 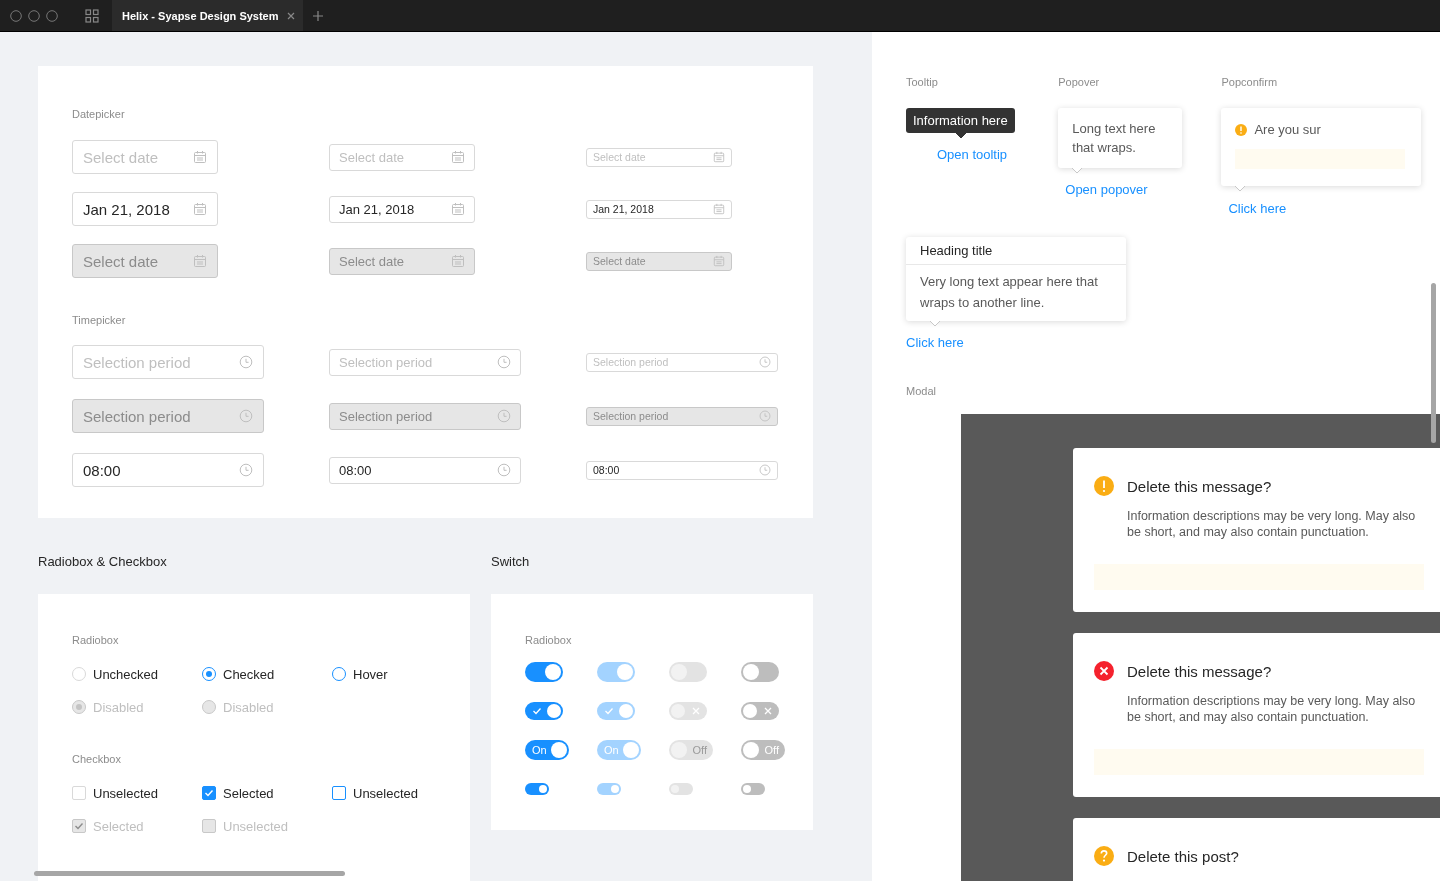 I want to click on browser-tab: Helix - Syapse Design System, so click(x=207, y=15).